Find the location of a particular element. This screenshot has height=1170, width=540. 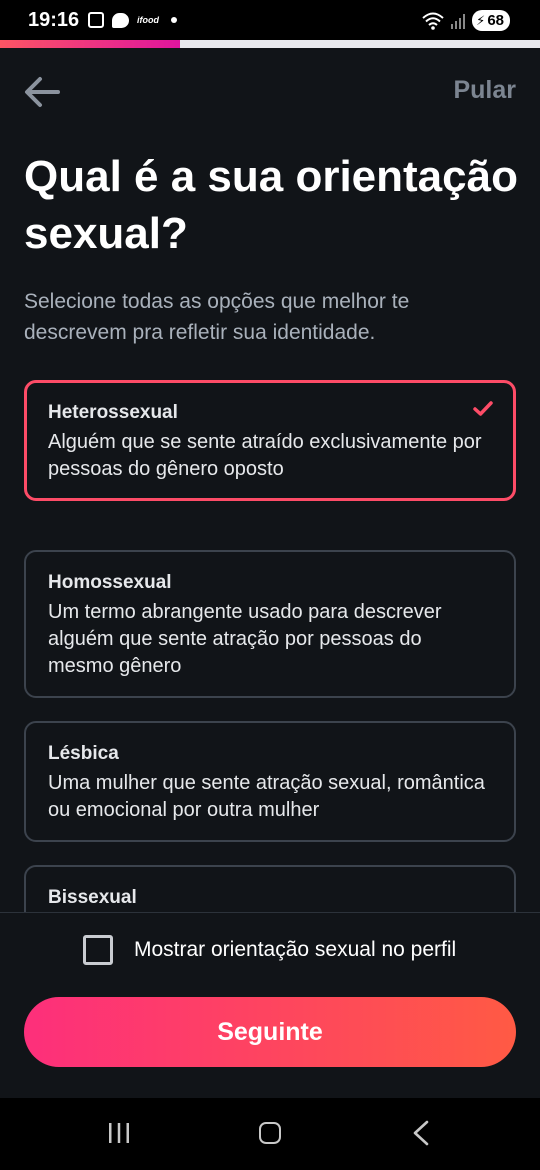

option-title: Homossexual is located at coordinates (110, 582).